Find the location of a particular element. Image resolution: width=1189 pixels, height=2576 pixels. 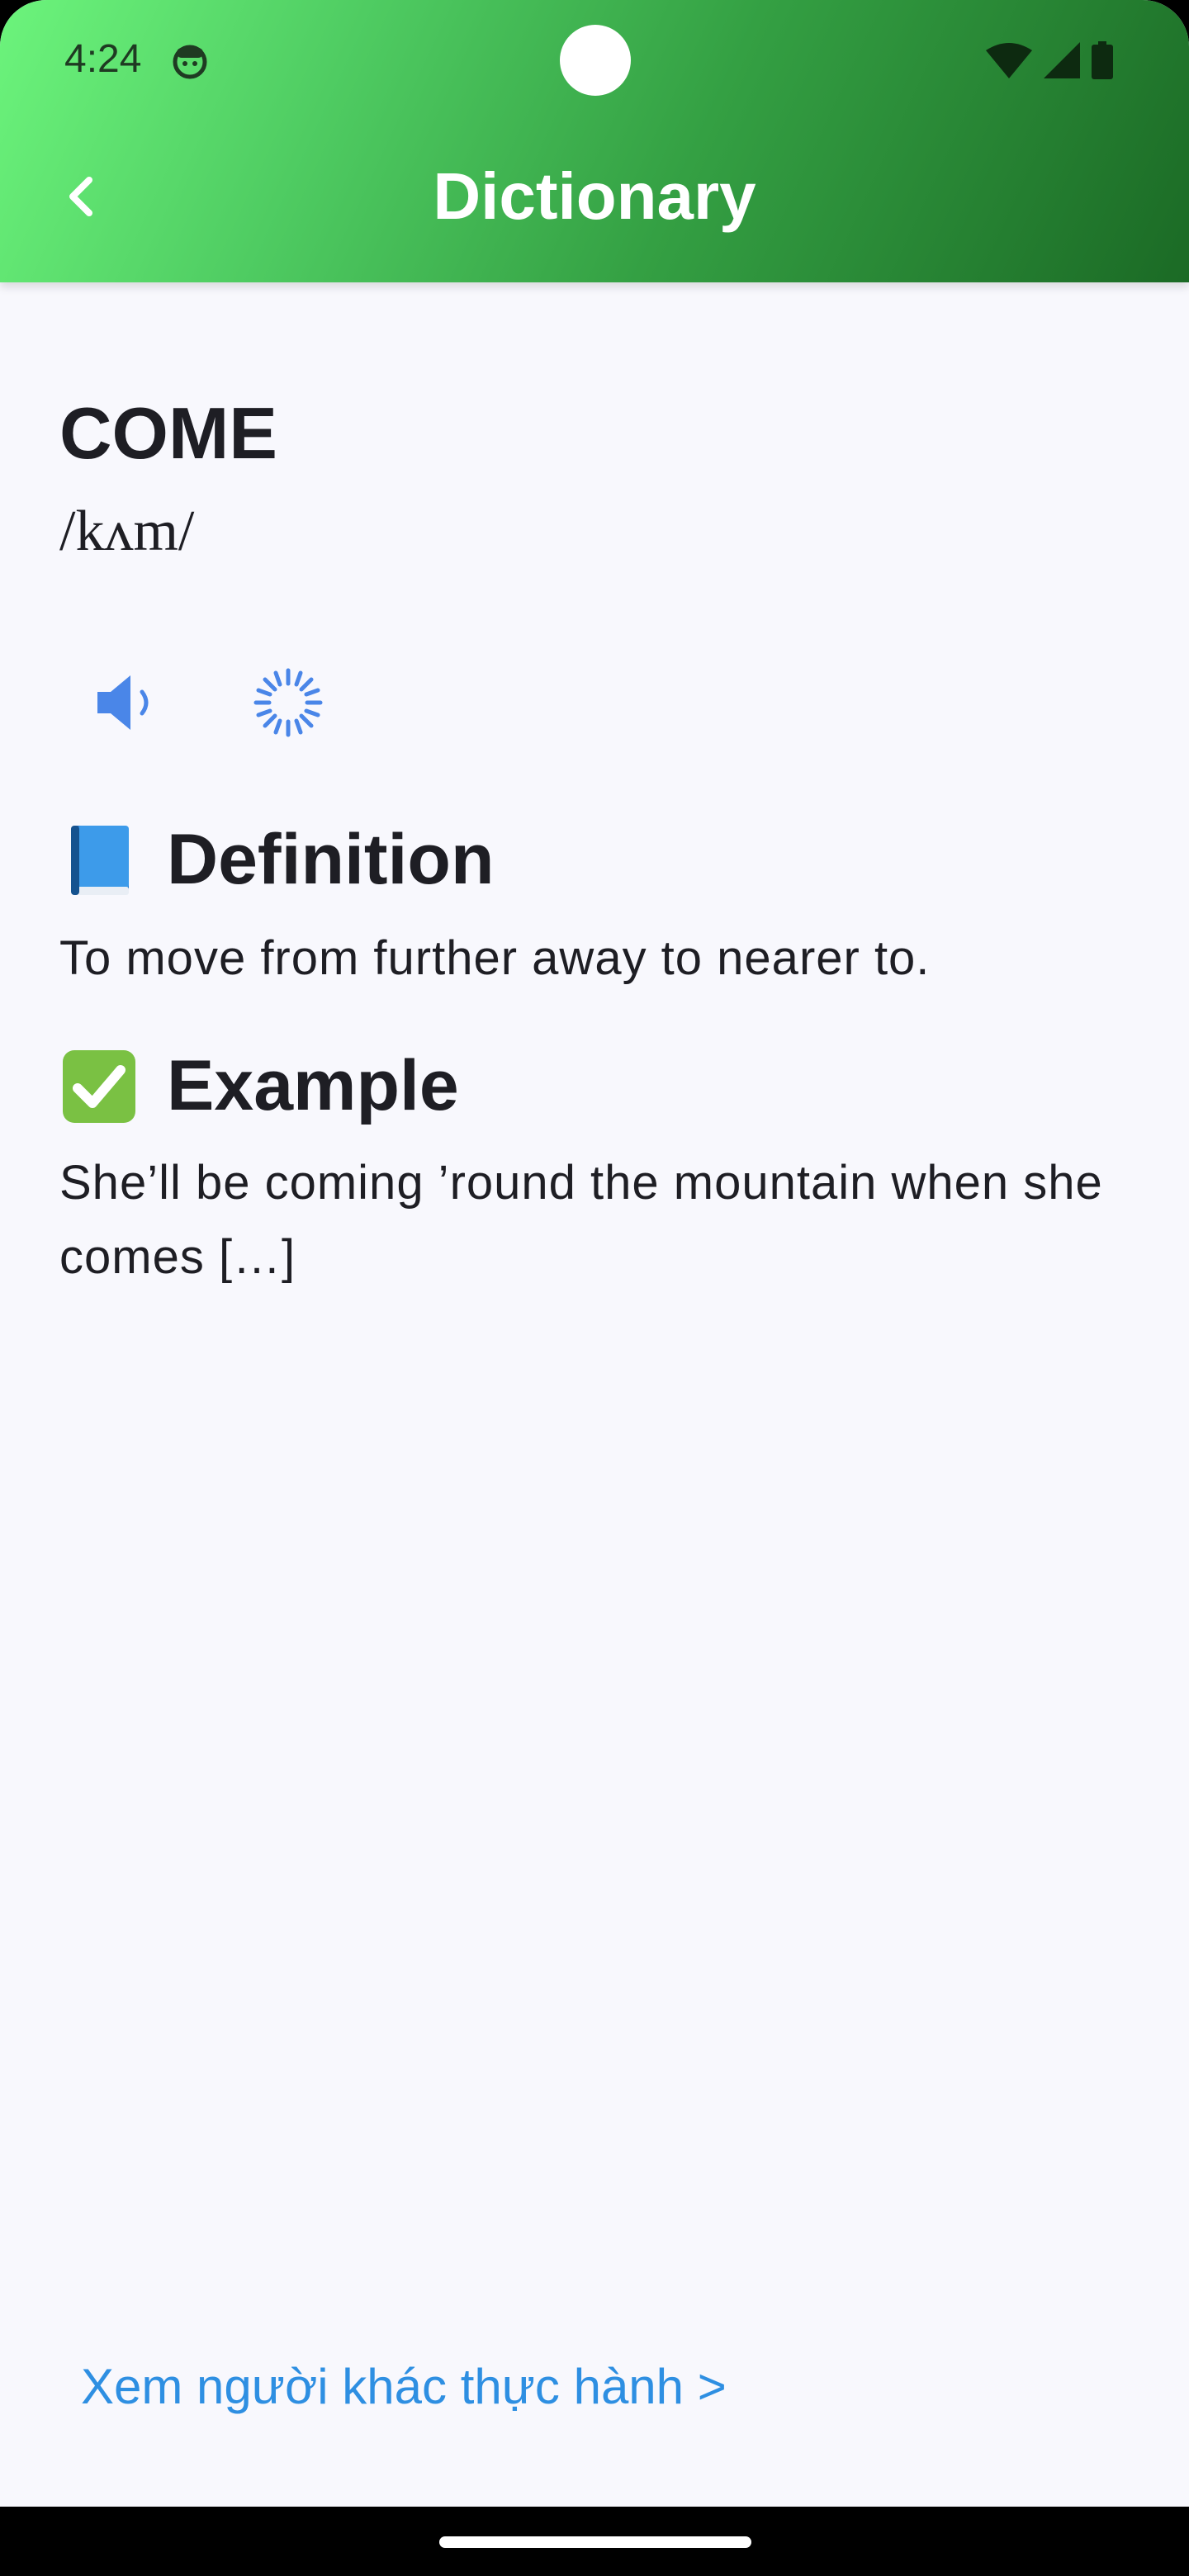

example-heading: Example is located at coordinates (259, 1086).